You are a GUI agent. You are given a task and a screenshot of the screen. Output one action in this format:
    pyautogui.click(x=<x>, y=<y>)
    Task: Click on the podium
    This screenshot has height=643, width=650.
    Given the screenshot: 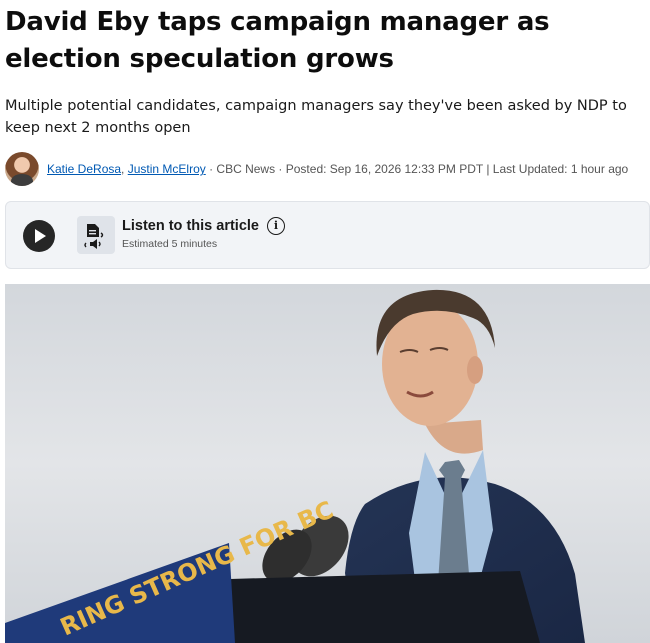 What is the action you would take?
    pyautogui.click(x=385, y=607)
    